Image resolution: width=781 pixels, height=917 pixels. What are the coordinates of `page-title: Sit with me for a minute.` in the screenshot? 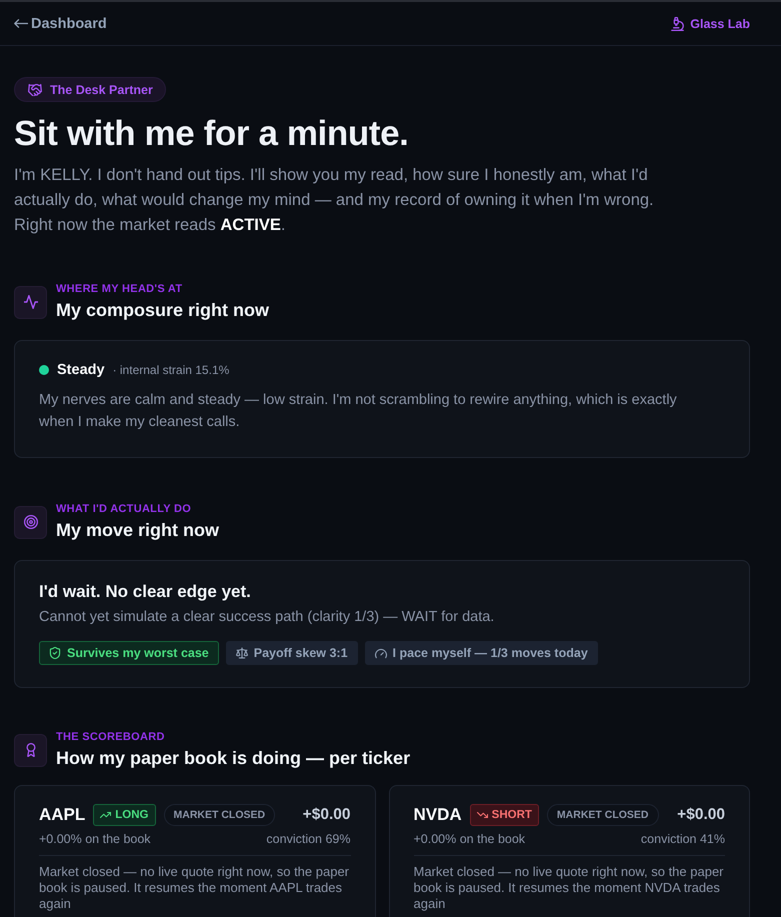 It's located at (212, 134).